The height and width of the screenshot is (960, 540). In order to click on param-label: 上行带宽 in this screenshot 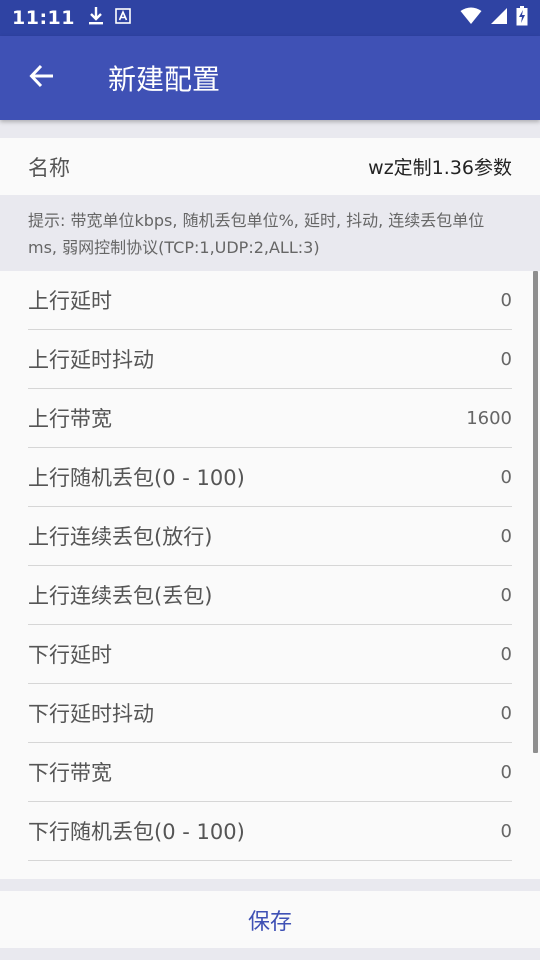, I will do `click(70, 419)`.